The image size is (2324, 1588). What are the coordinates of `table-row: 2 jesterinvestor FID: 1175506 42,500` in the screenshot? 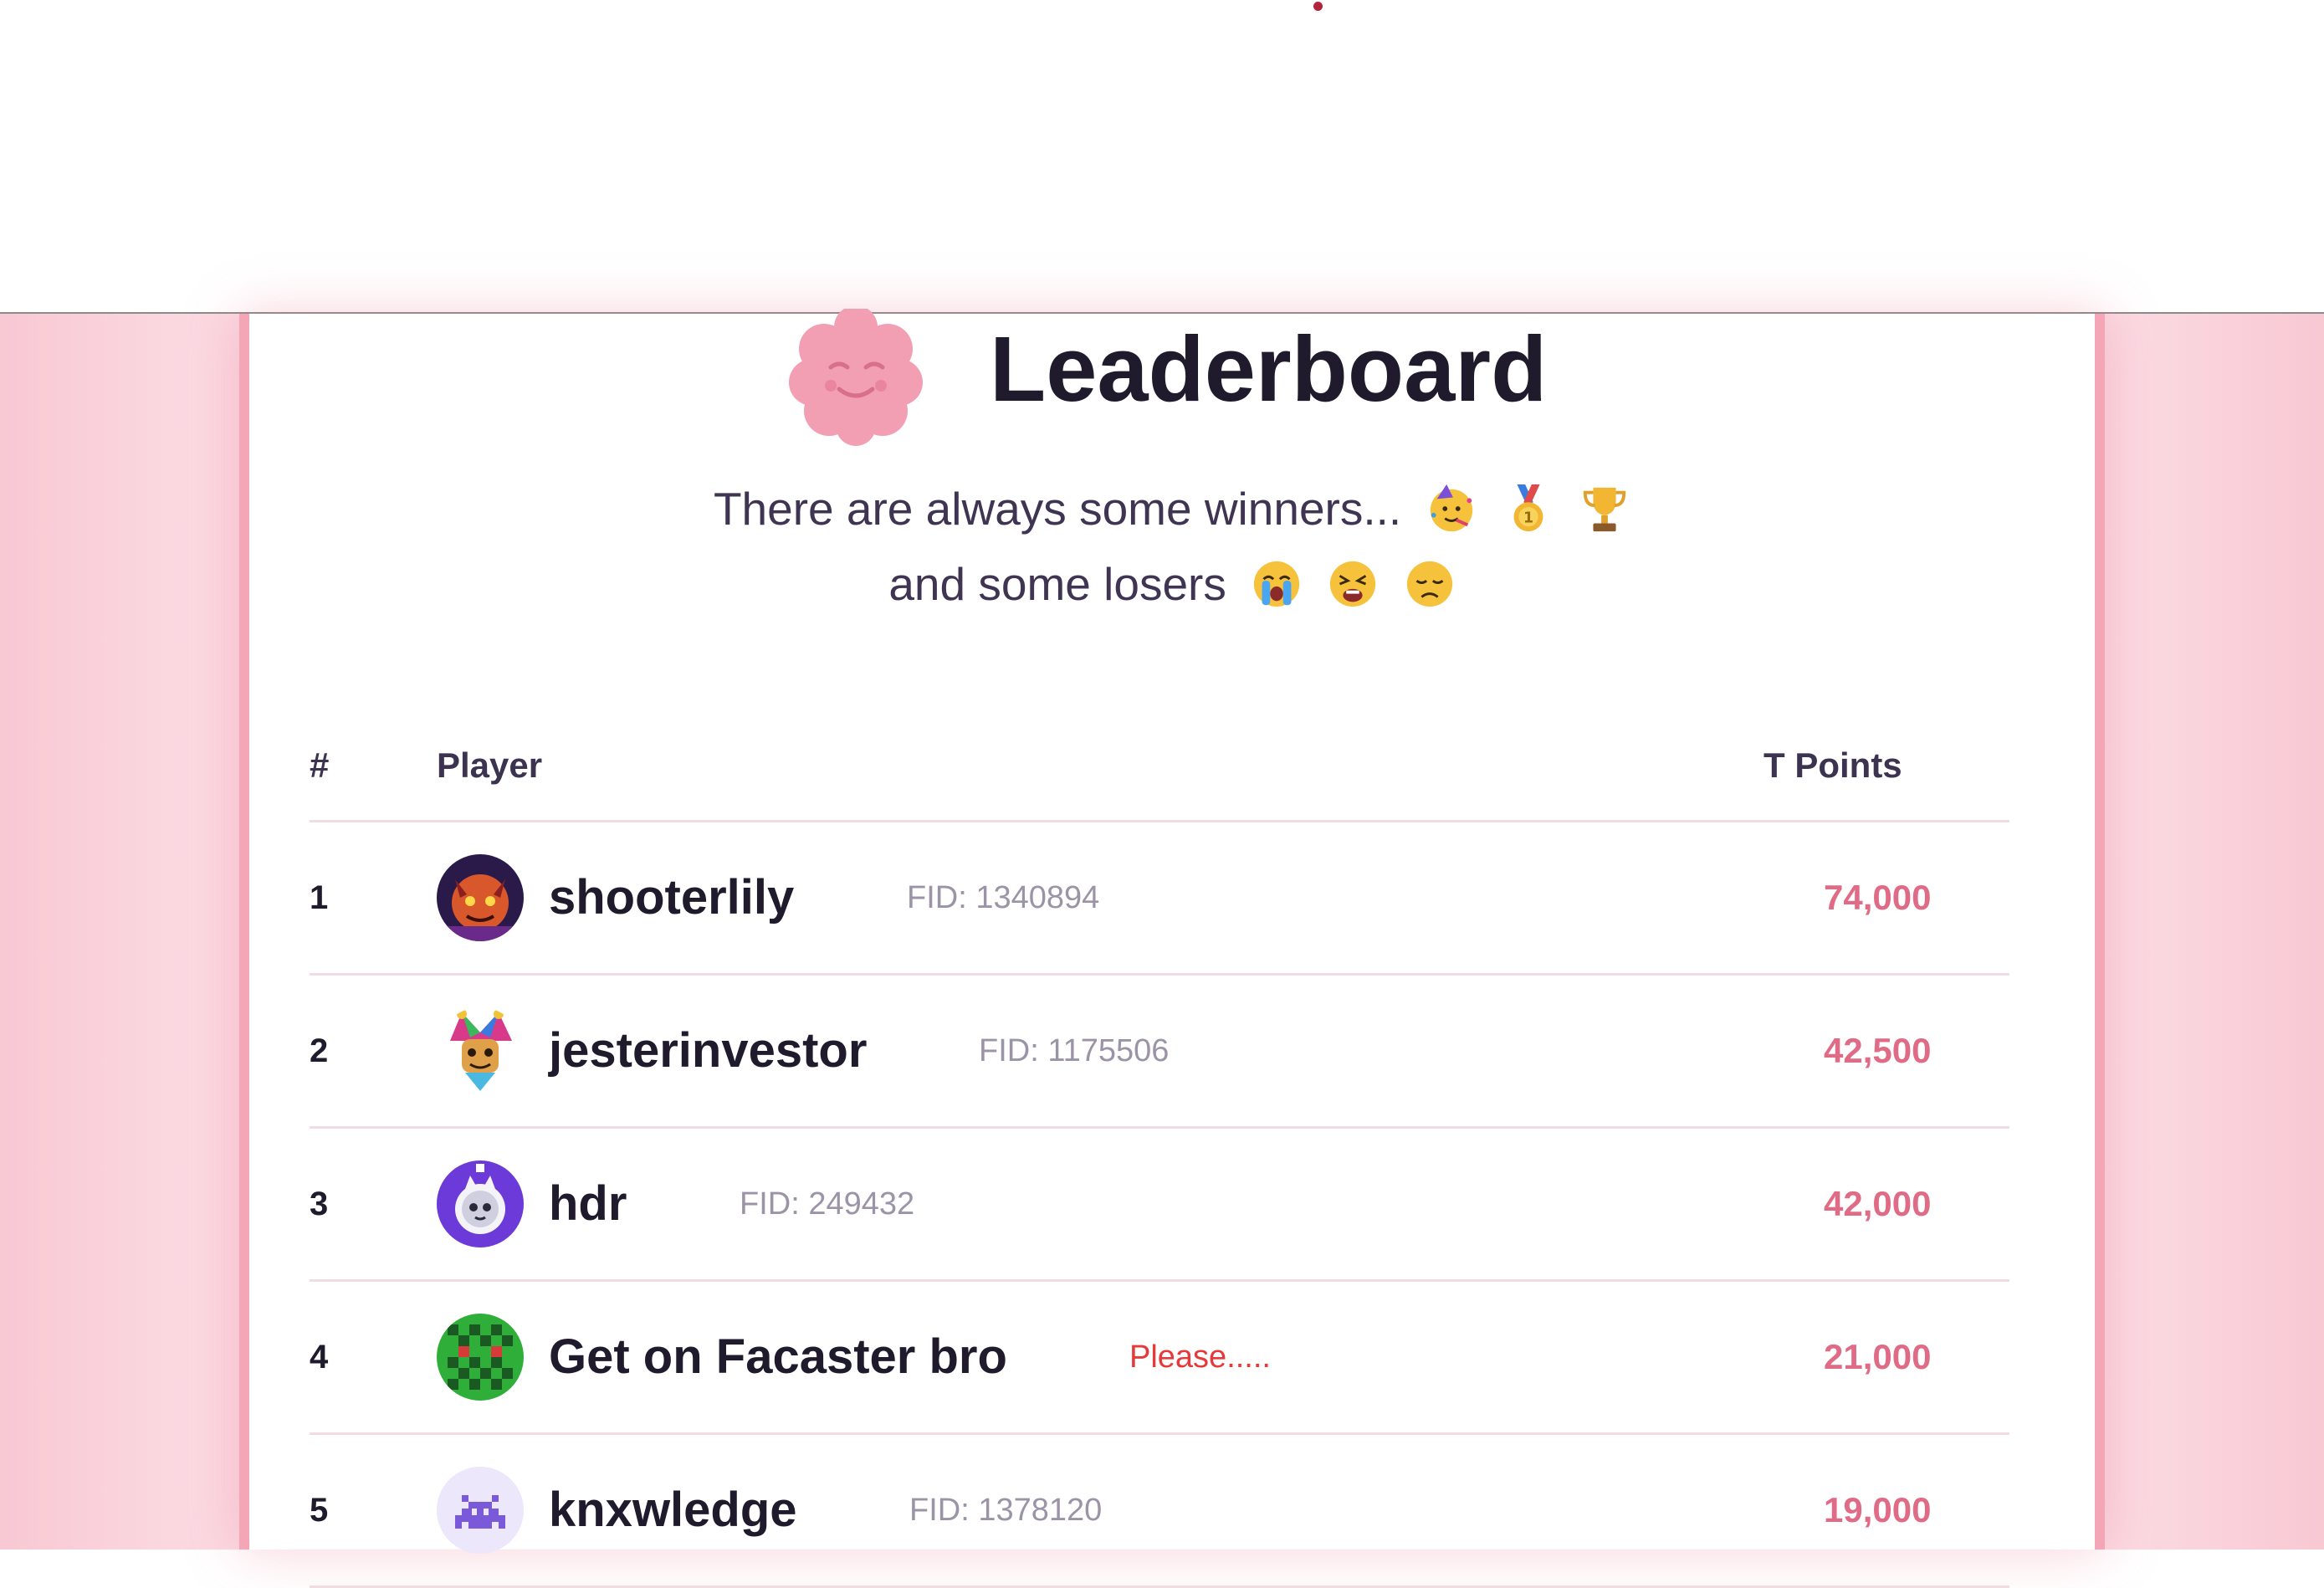 It's located at (1160, 1052).